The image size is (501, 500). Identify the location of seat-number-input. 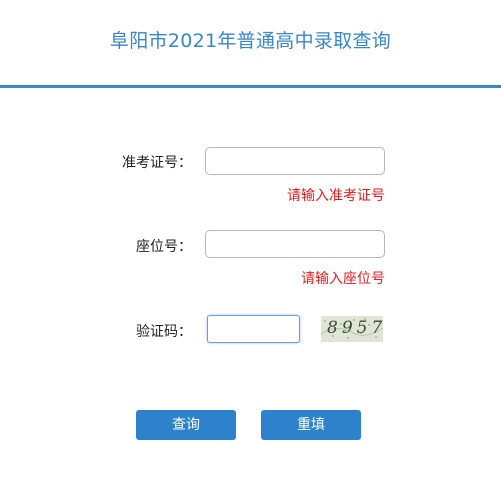
(295, 244).